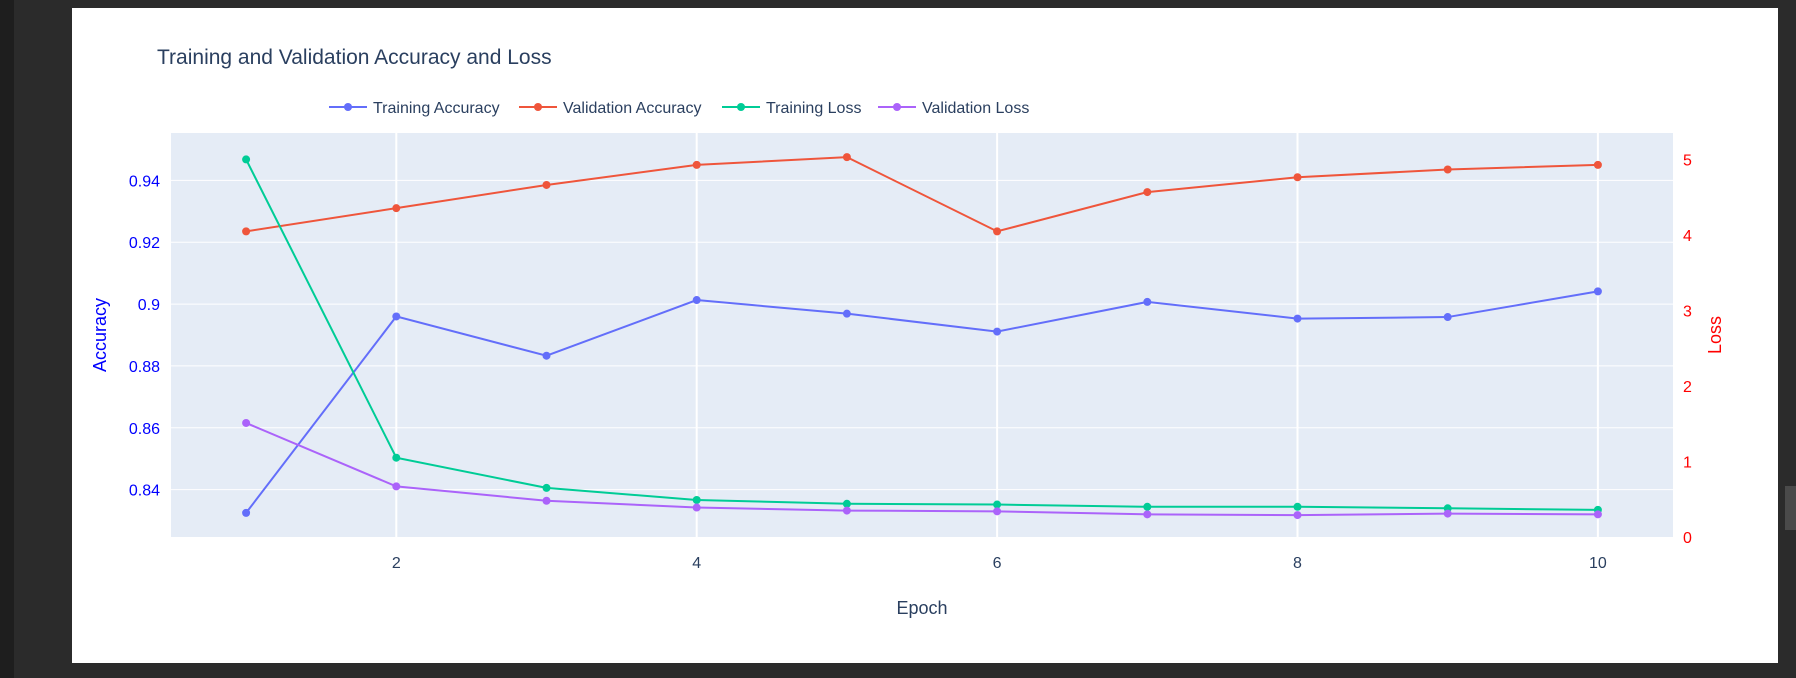 The width and height of the screenshot is (1796, 678). I want to click on y2-tick-label: 4, so click(1687, 236).